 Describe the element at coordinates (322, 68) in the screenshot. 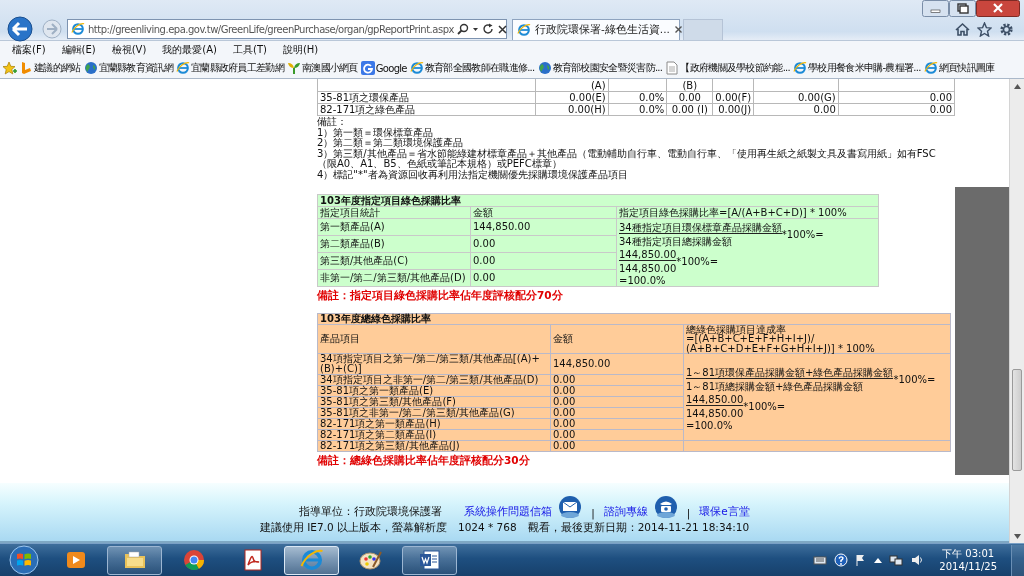

I see `favorite-link: 南澳國小網頁` at that location.